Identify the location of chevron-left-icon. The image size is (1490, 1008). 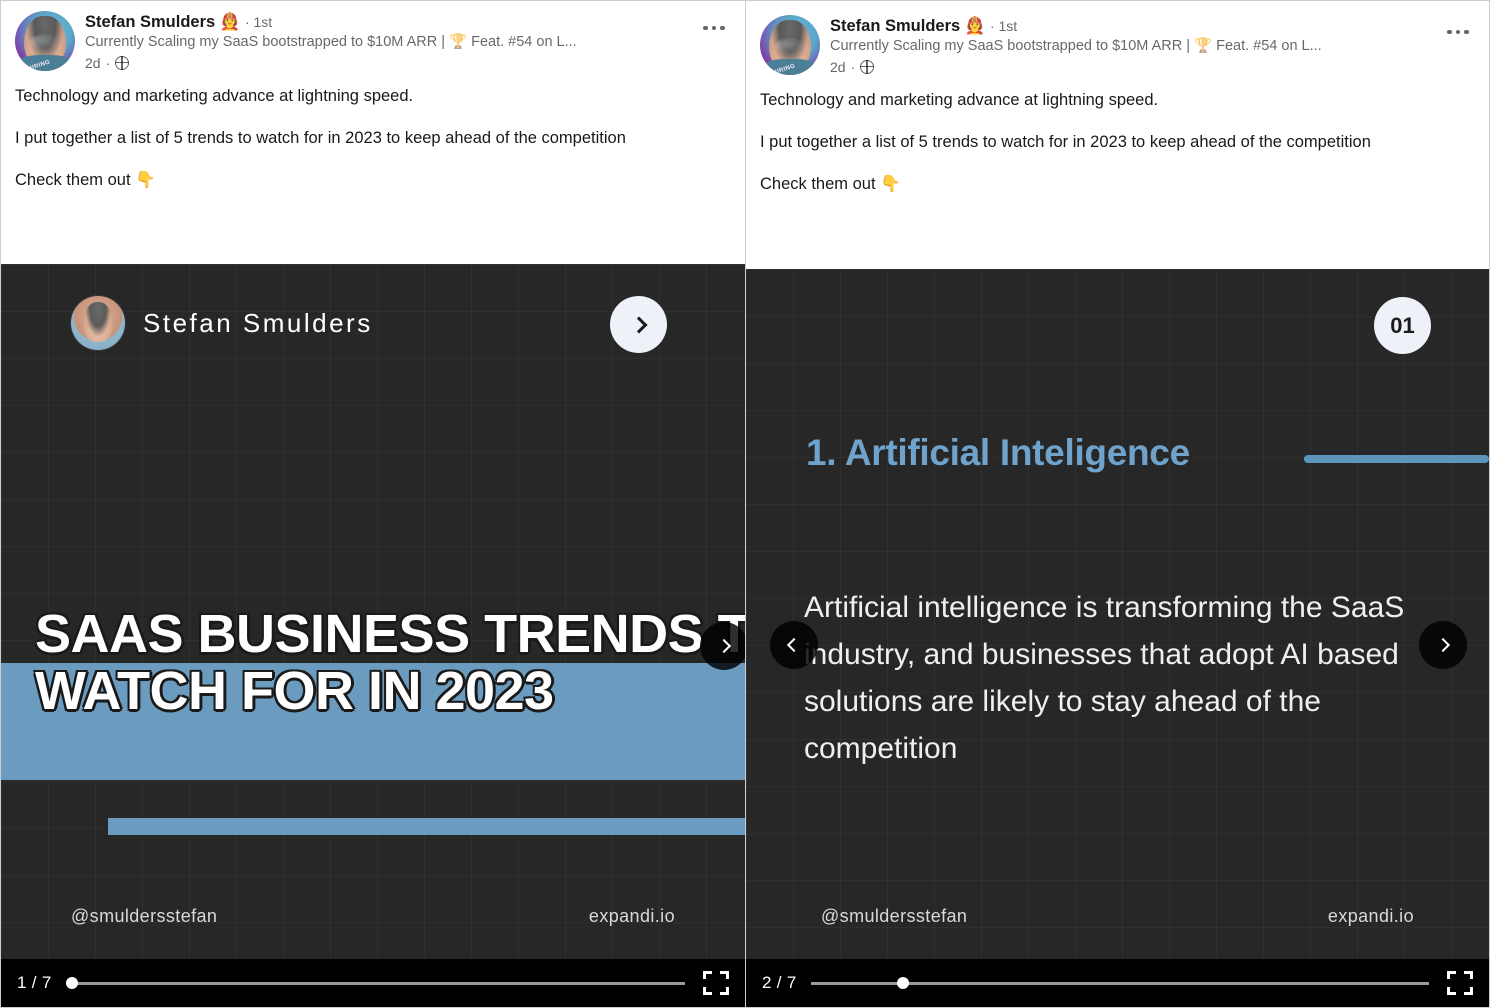
(794, 645).